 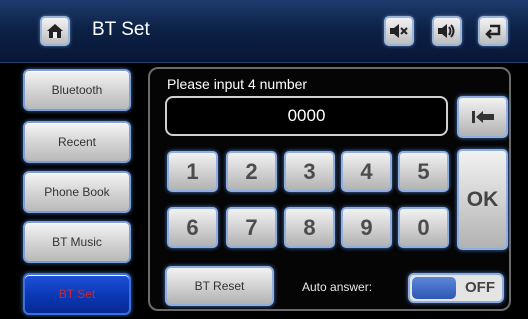 I want to click on ok-button: OK, so click(x=482, y=199).